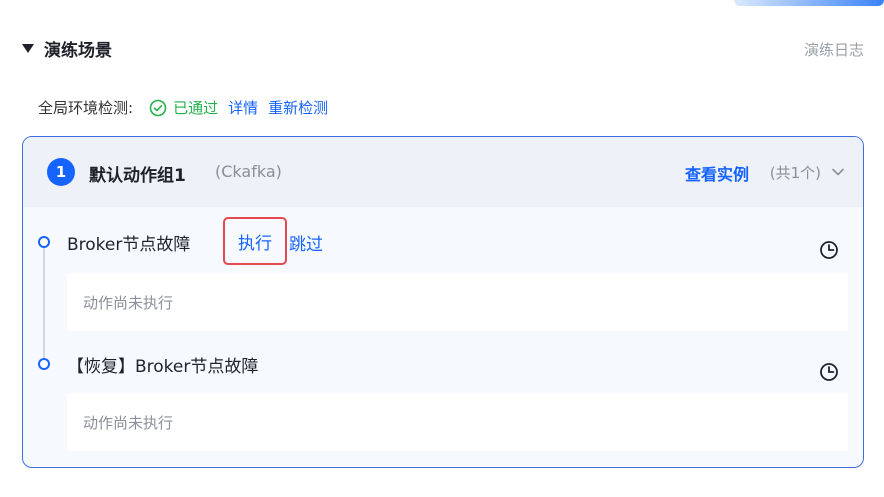  Describe the element at coordinates (255, 241) in the screenshot. I see `execute-button: 执行` at that location.